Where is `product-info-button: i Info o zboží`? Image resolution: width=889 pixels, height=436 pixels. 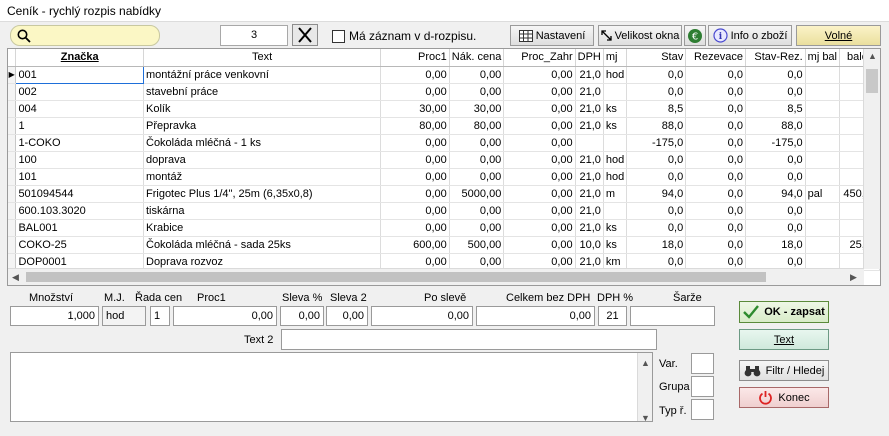 product-info-button: i Info o zboží is located at coordinates (750, 35).